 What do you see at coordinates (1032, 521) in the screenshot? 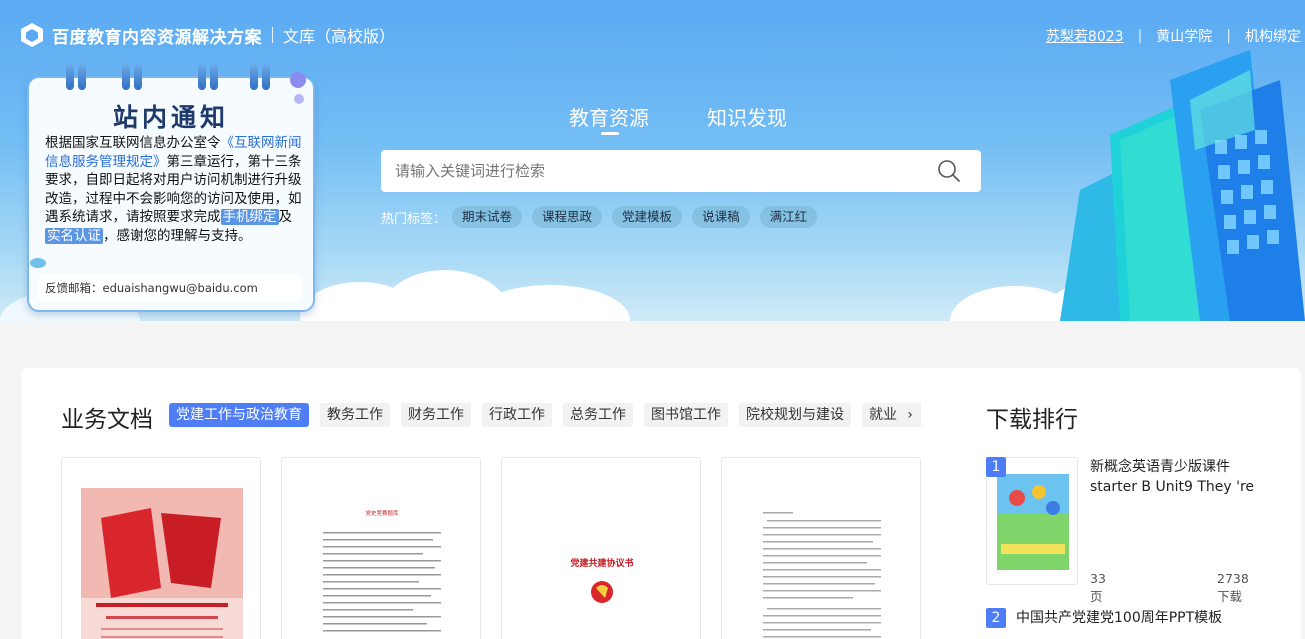
I see `cover-image` at bounding box center [1032, 521].